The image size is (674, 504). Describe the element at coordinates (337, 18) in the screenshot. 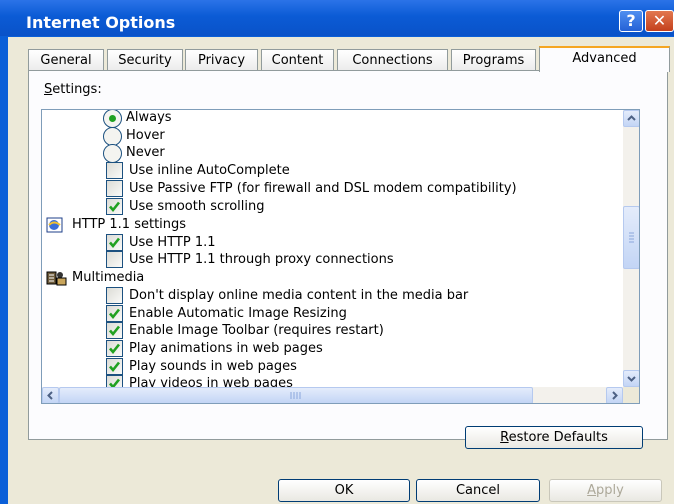

I see `title-bar: Internet Options ? ✕` at that location.